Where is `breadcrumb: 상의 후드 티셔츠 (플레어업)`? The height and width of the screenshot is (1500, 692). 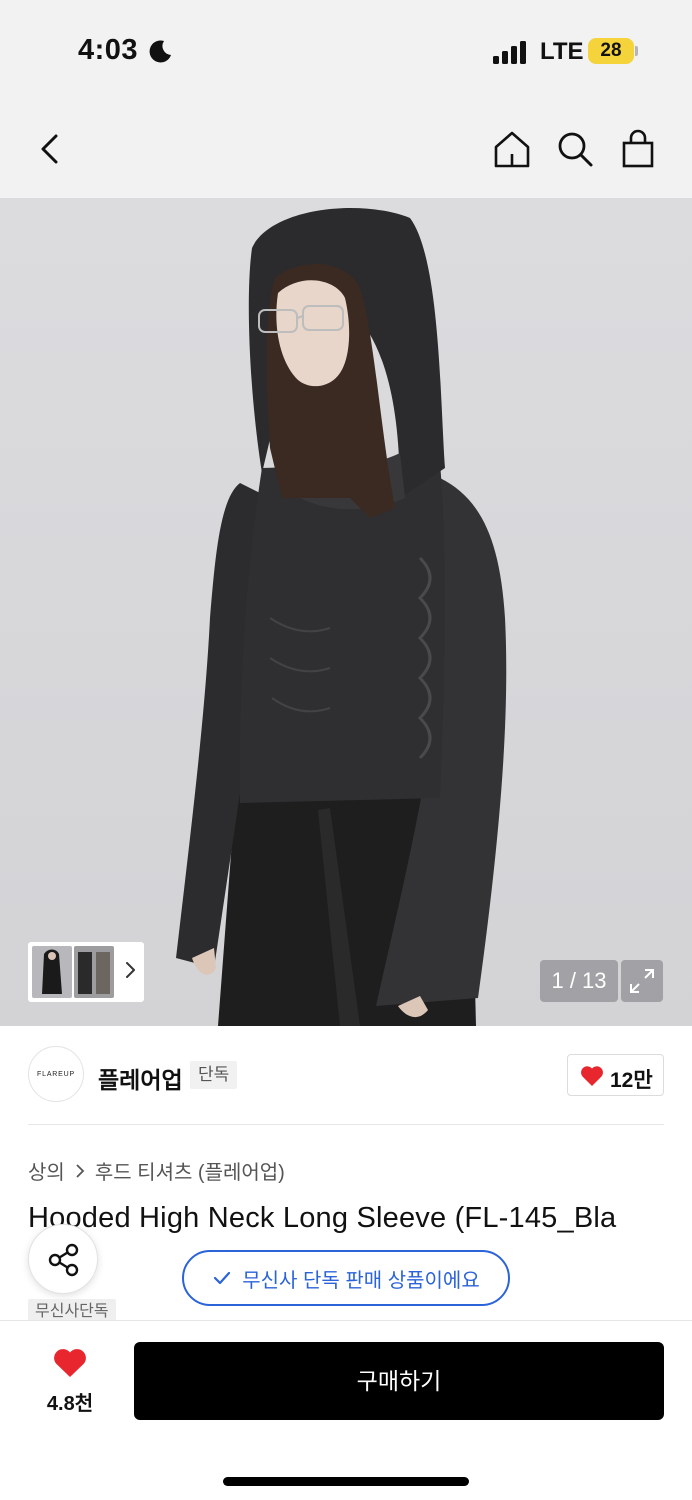 breadcrumb: 상의 후드 티셔츠 (플레어업) is located at coordinates (156, 1170).